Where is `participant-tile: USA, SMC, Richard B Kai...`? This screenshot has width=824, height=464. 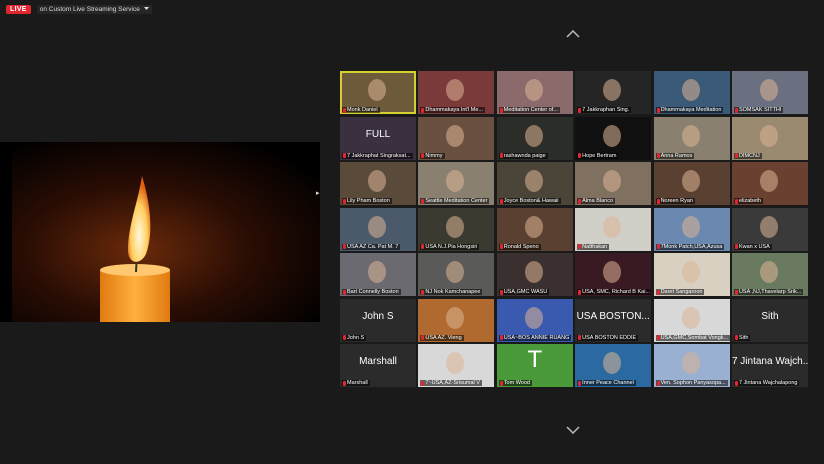 participant-tile: USA, SMC, Richard B Kai... is located at coordinates (613, 274).